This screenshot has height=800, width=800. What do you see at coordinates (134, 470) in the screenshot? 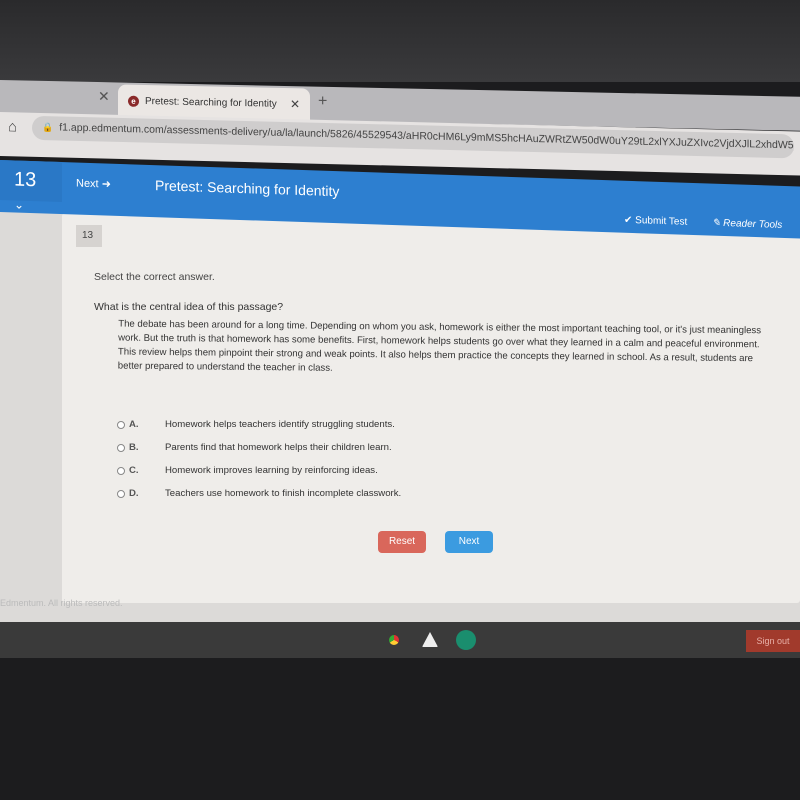
I see `option-letter: C.` at bounding box center [134, 470].